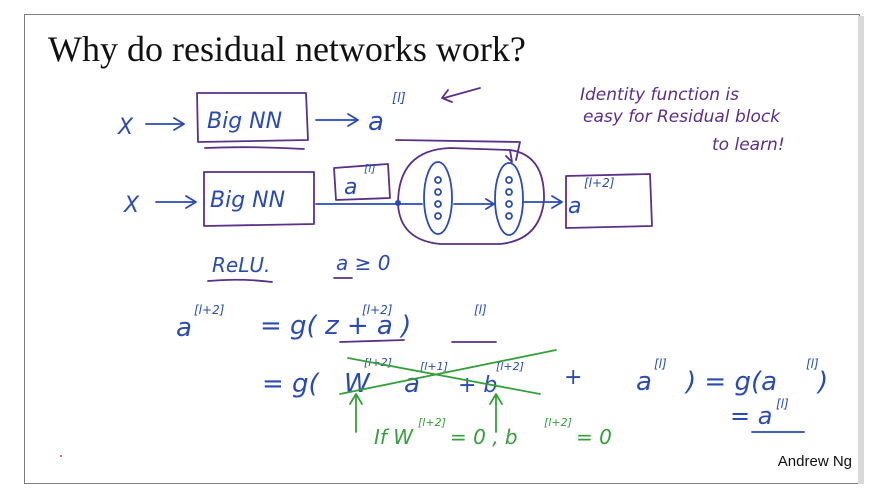 This screenshot has width=870, height=492. Describe the element at coordinates (782, 404) in the screenshot. I see `eq3-sup: [l]` at that location.